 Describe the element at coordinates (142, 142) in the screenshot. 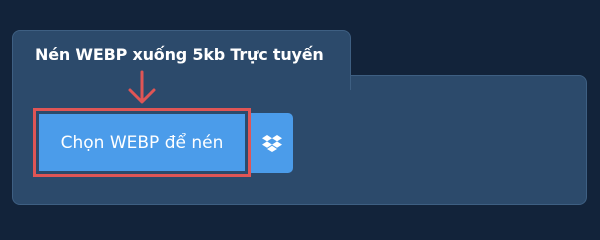

I see `highlight-frame` at that location.